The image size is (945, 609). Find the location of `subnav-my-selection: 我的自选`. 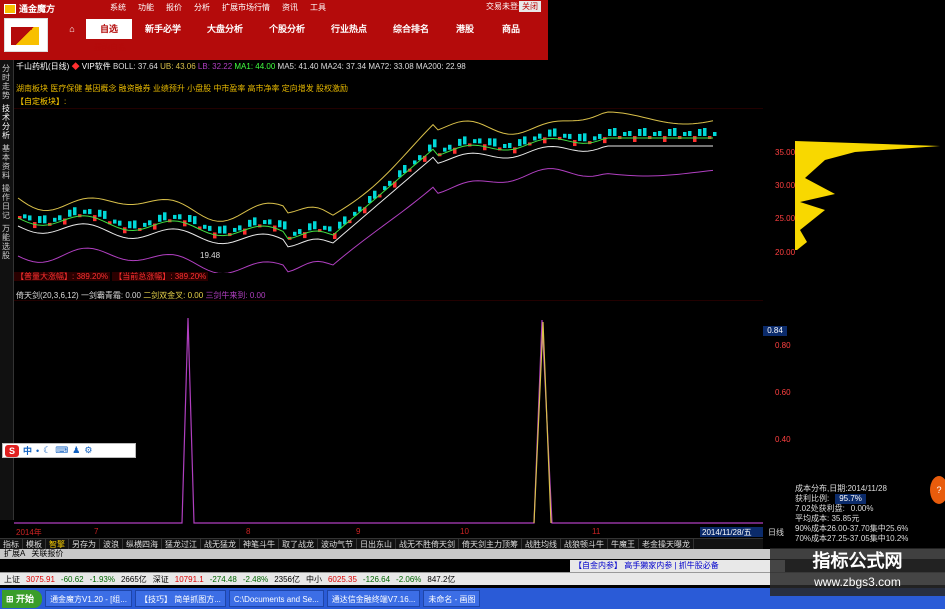

subnav-my-selection: 我的自选 is located at coordinates (110, 47).